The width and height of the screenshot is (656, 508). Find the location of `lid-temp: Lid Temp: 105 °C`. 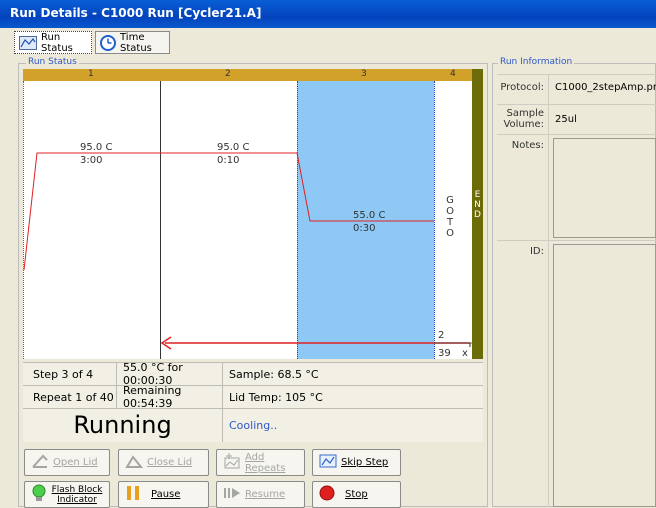

lid-temp: Lid Temp: 105 °C is located at coordinates (276, 397).